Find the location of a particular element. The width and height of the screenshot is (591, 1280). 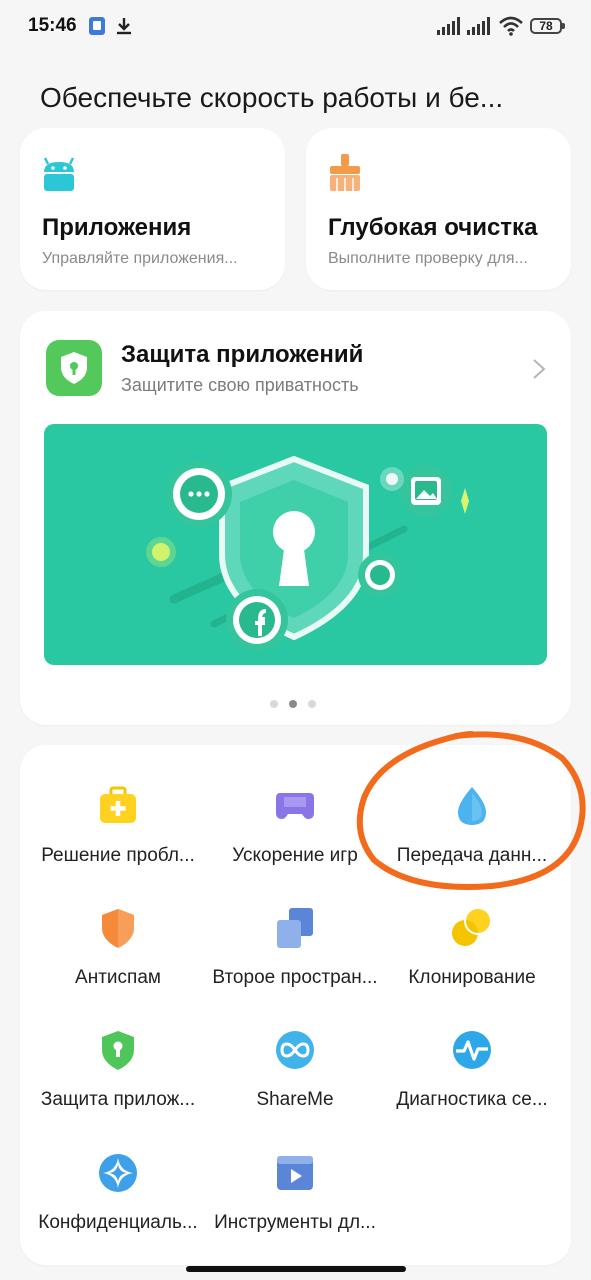

privacy-icon is located at coordinates (118, 1173).